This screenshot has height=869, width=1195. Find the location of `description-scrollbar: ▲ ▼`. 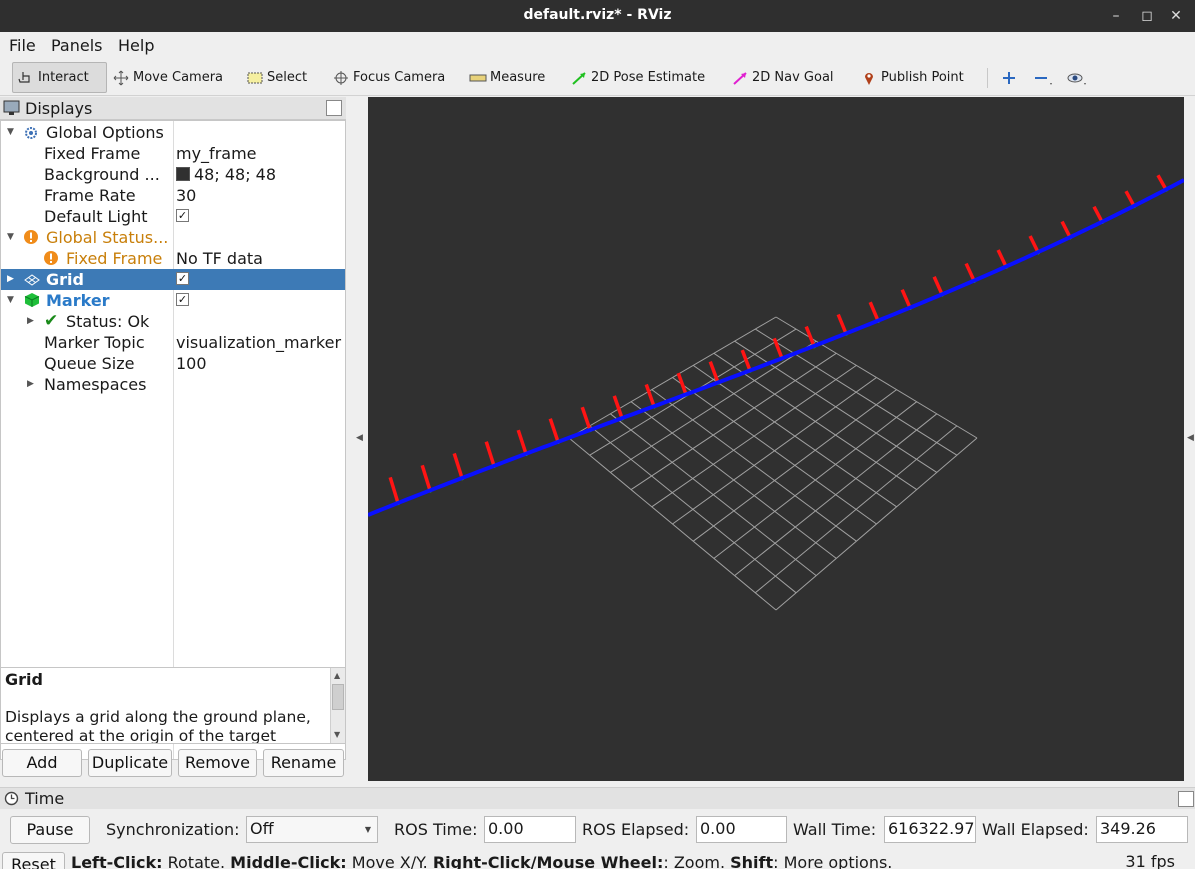

description-scrollbar: ▲ ▼ is located at coordinates (337, 705).